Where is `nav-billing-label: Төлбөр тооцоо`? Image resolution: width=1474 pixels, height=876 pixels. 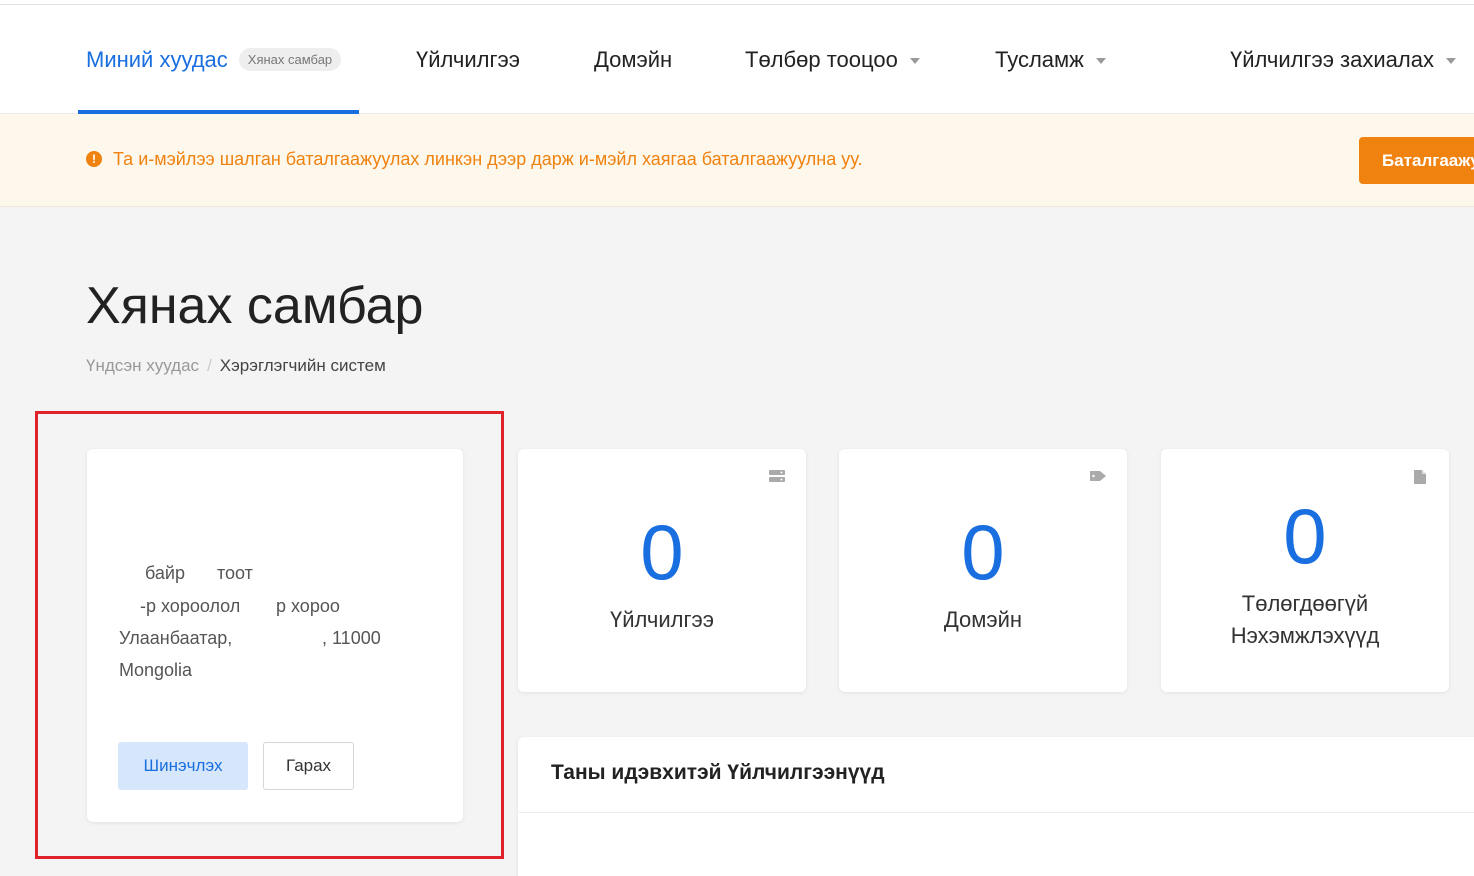
nav-billing-label: Төлбөр тооцоо is located at coordinates (821, 59).